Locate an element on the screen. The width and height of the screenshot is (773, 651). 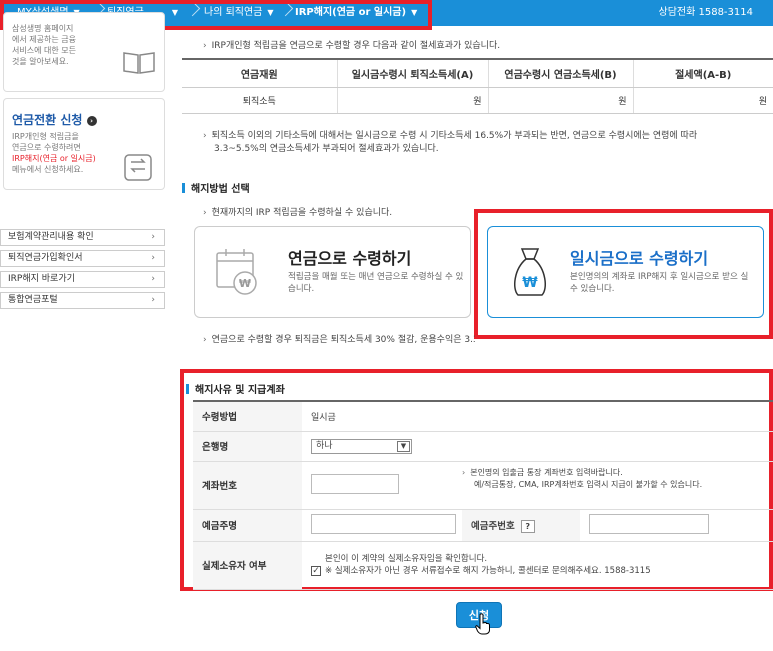
form-row-bank: 은행명 하나 ▼ is located at coordinates (483, 446).